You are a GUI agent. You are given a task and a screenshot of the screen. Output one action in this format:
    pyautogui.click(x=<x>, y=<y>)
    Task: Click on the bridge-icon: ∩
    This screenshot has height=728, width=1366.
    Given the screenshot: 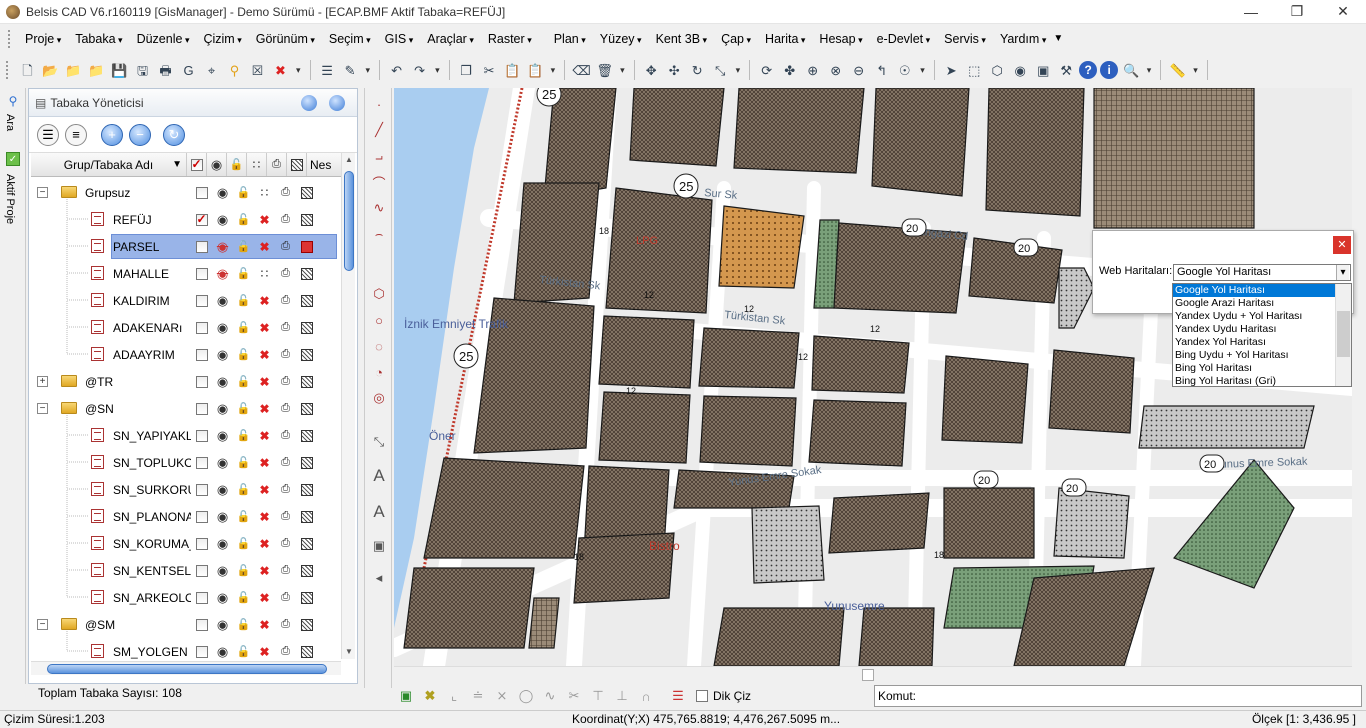 What is the action you would take?
    pyautogui.click(x=646, y=696)
    